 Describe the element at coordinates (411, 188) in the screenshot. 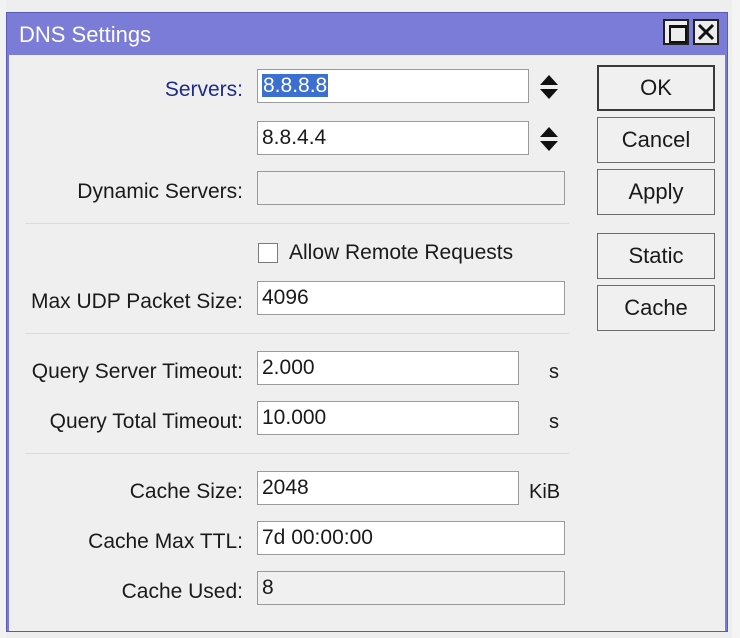

I see `dynamic-servers-field` at that location.